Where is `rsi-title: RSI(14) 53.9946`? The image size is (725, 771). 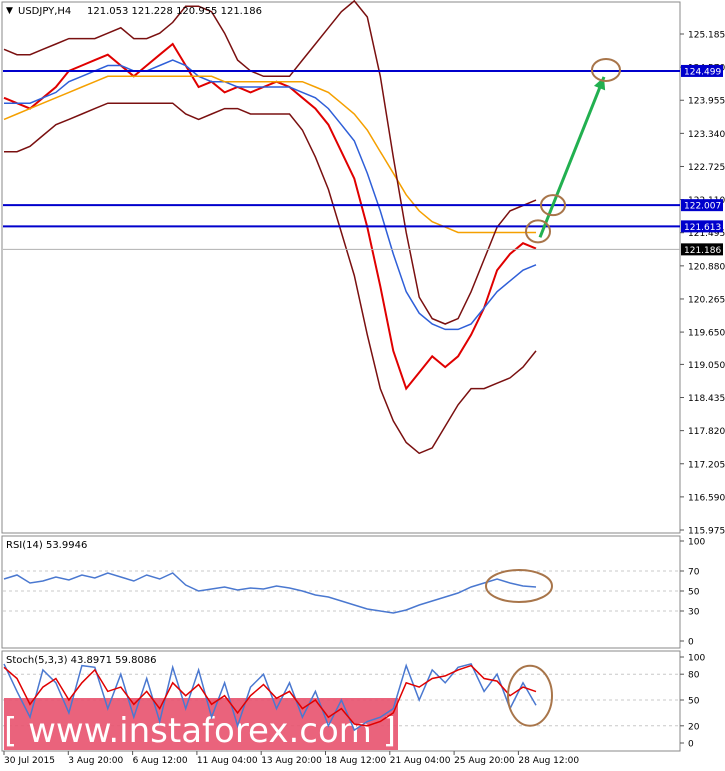 rsi-title: RSI(14) 53.9946 is located at coordinates (46, 545).